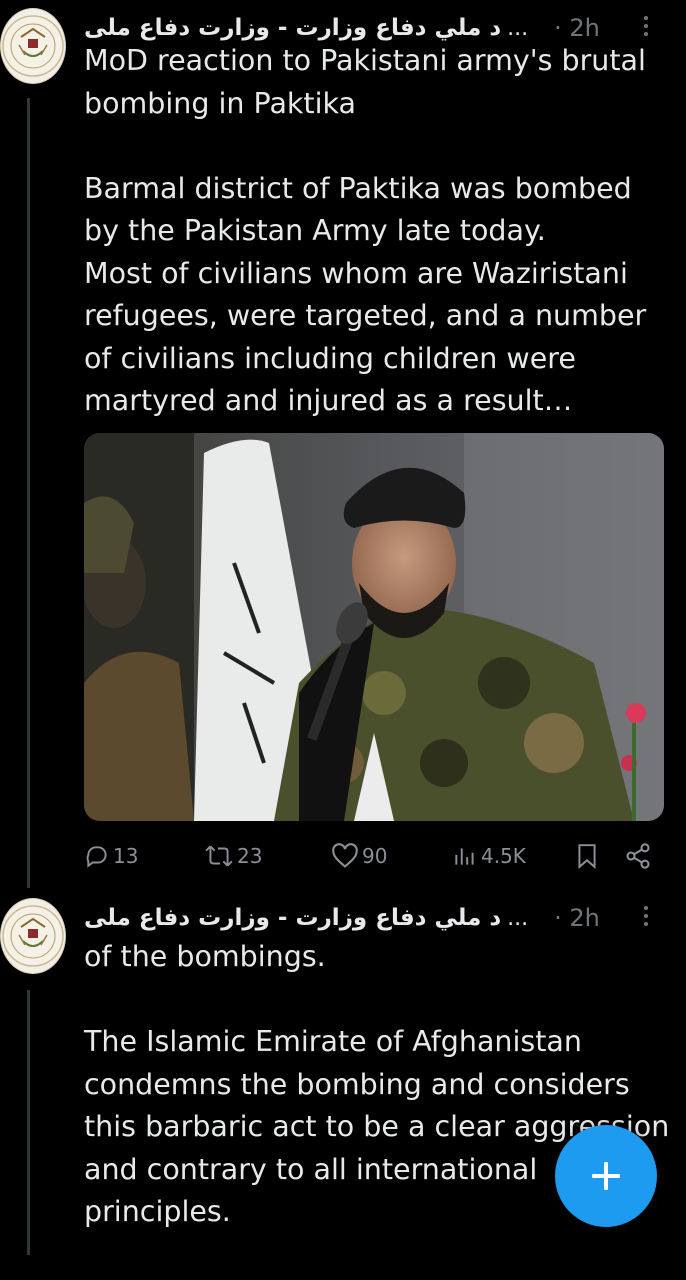 This screenshot has height=1280, width=686. I want to click on reply-button: 13, so click(111, 856).